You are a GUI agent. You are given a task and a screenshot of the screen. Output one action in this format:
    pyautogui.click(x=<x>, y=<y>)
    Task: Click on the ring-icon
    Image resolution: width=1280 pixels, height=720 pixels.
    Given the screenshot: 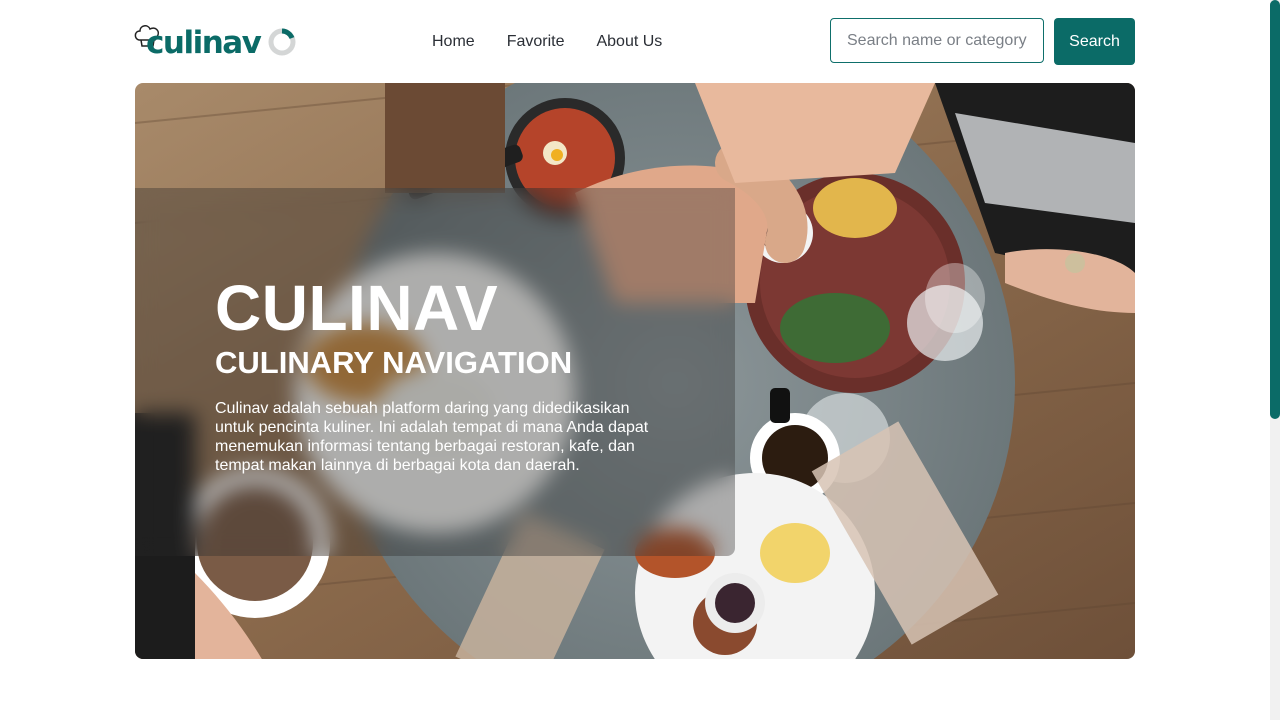 What is the action you would take?
    pyautogui.click(x=282, y=42)
    